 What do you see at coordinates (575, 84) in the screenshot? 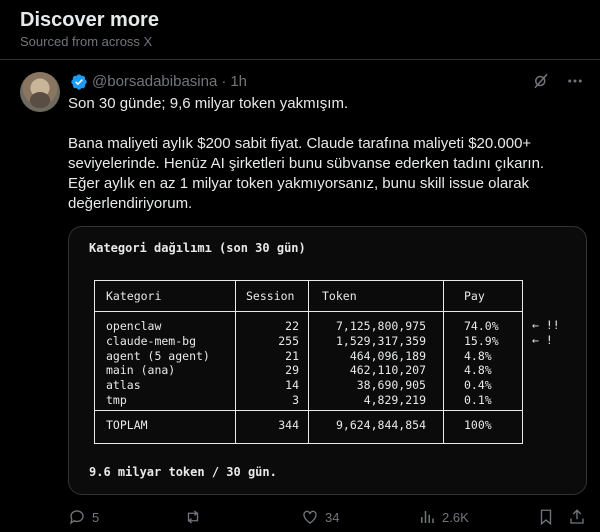
I see `more-icon` at bounding box center [575, 84].